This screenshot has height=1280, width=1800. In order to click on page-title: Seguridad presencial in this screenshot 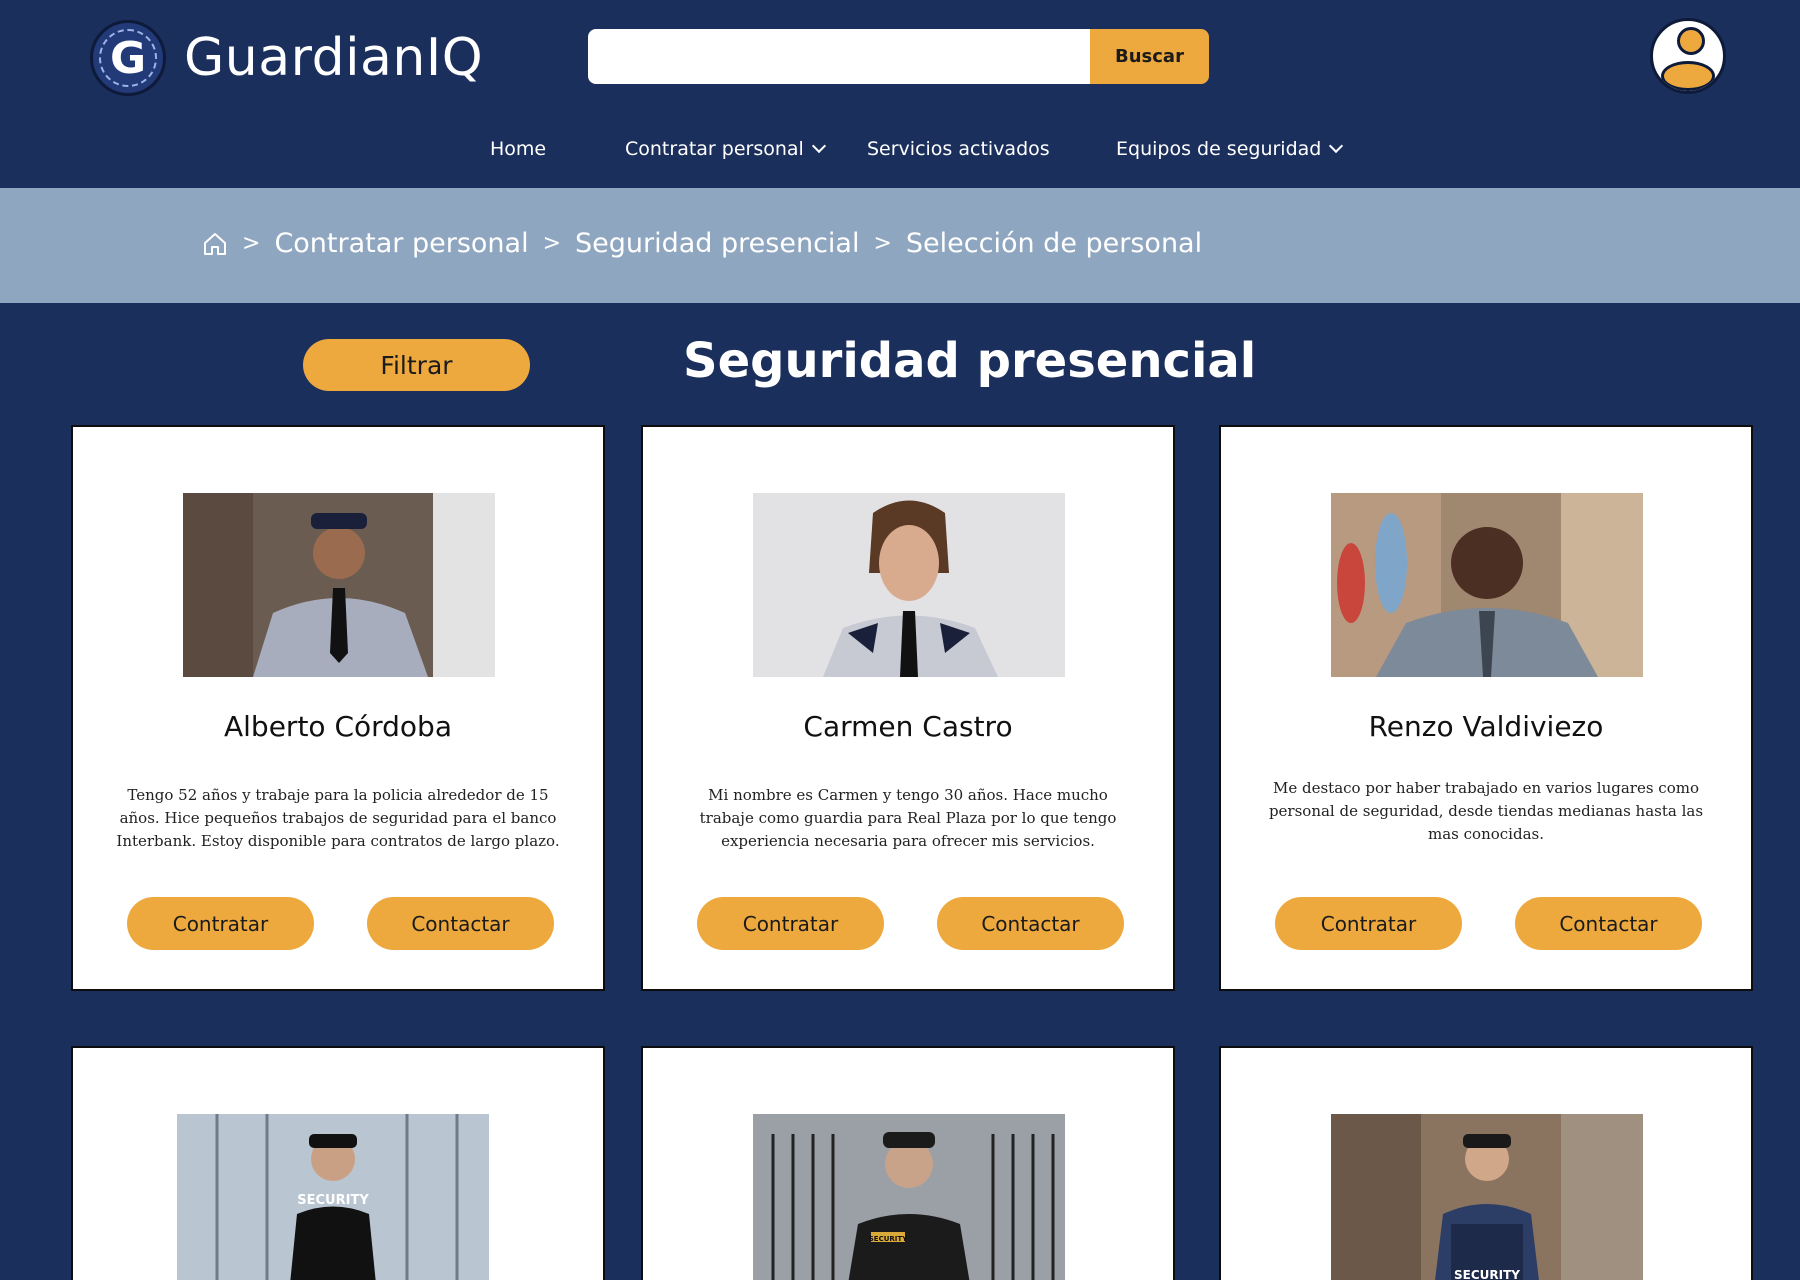, I will do `click(970, 361)`.